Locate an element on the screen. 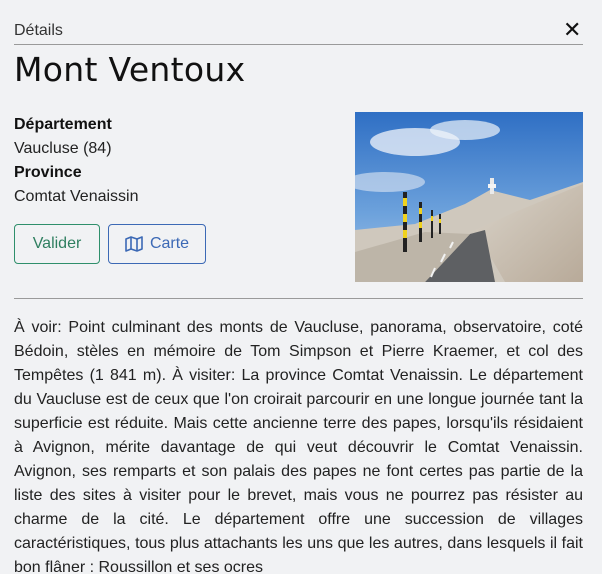  valider-button-label: Valider is located at coordinates (57, 243).